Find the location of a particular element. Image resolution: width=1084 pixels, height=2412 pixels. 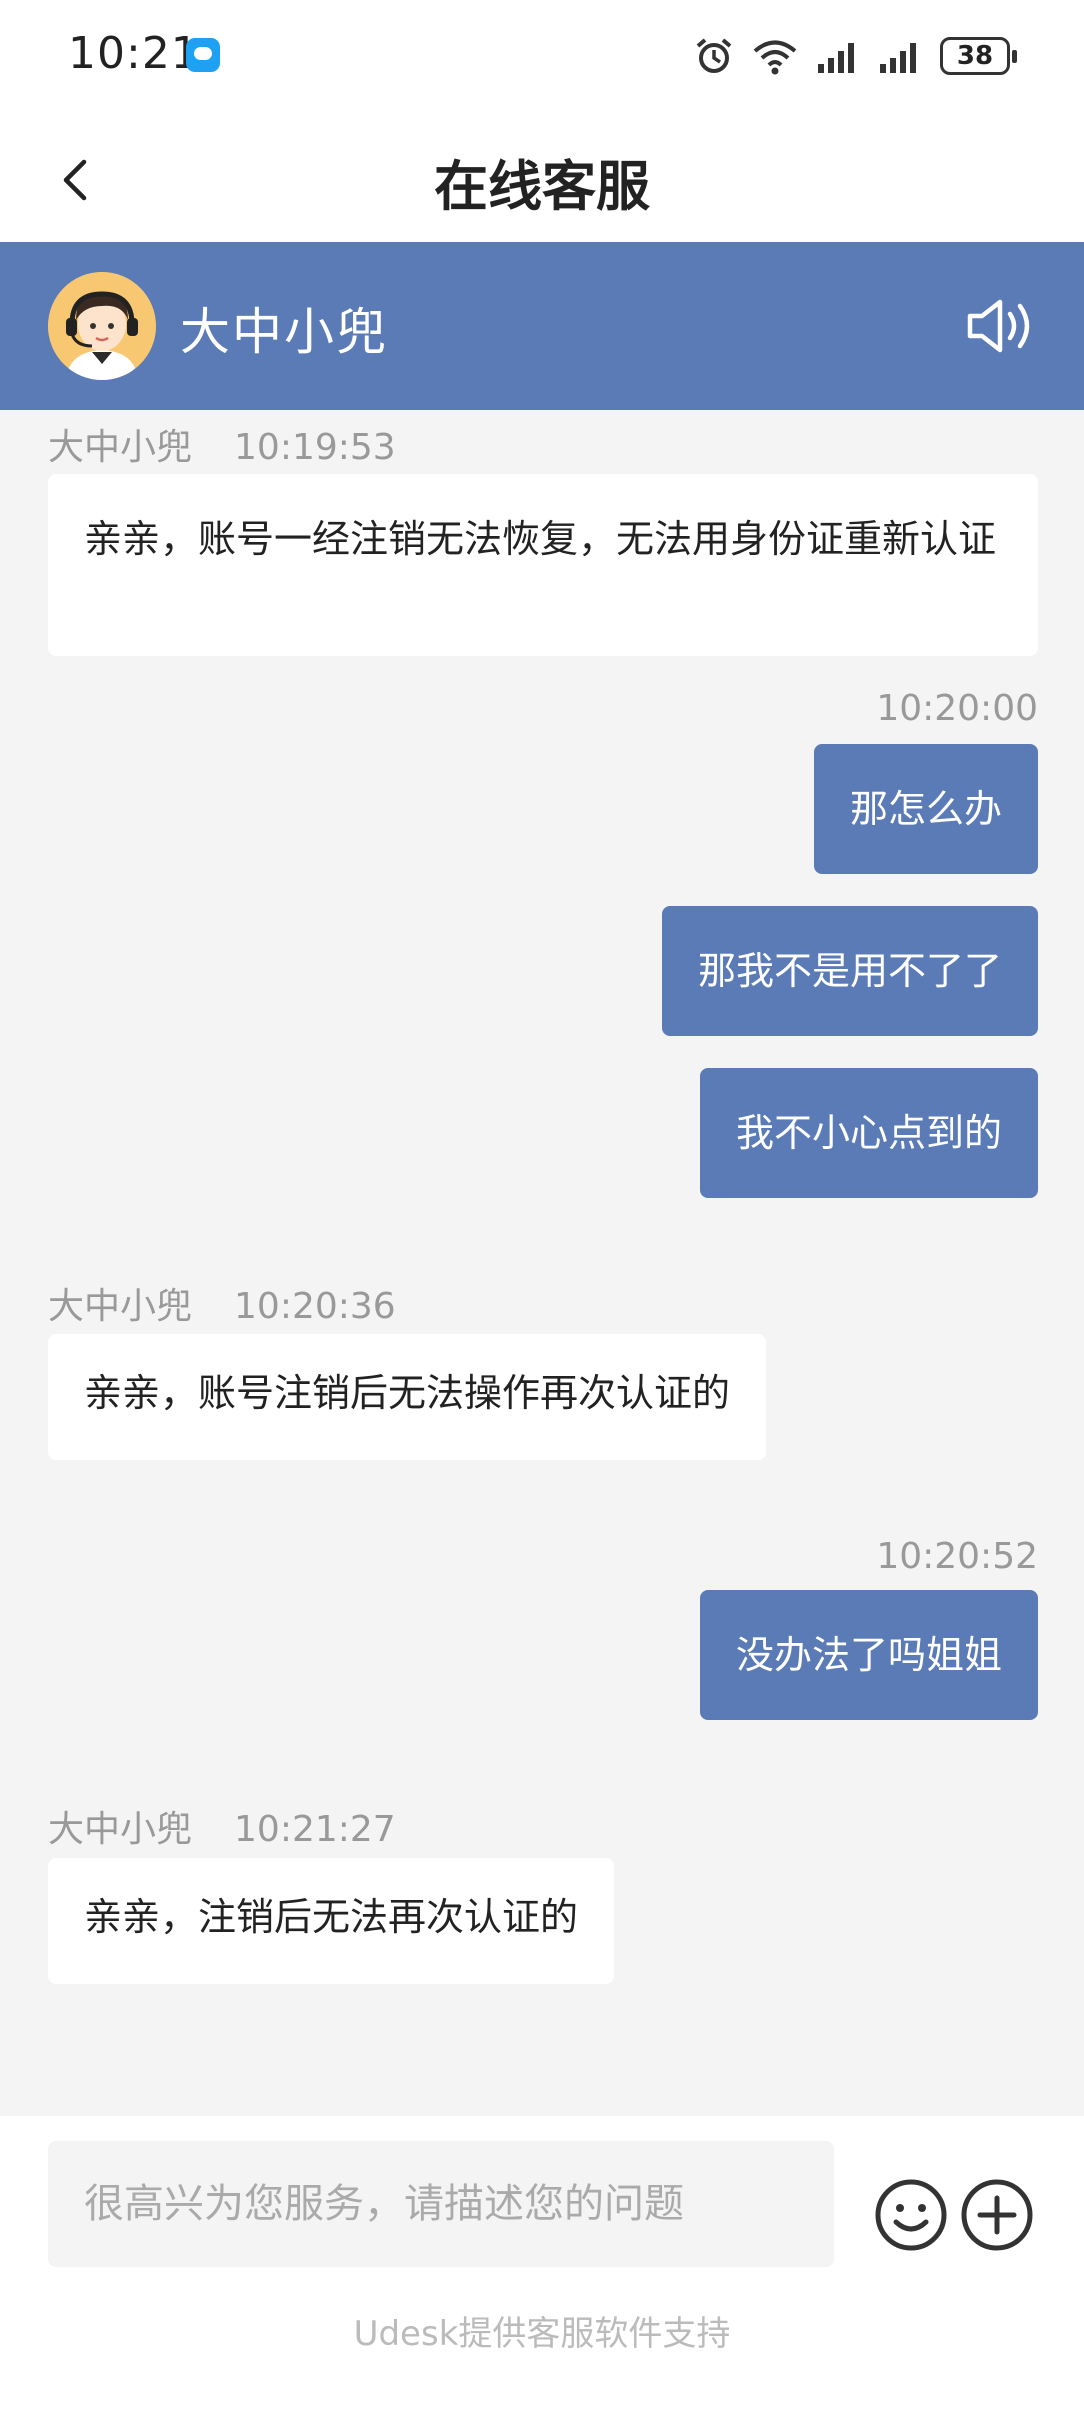

message-bubble-outgoing: 没办法了吗姐姐 is located at coordinates (868, 1655).